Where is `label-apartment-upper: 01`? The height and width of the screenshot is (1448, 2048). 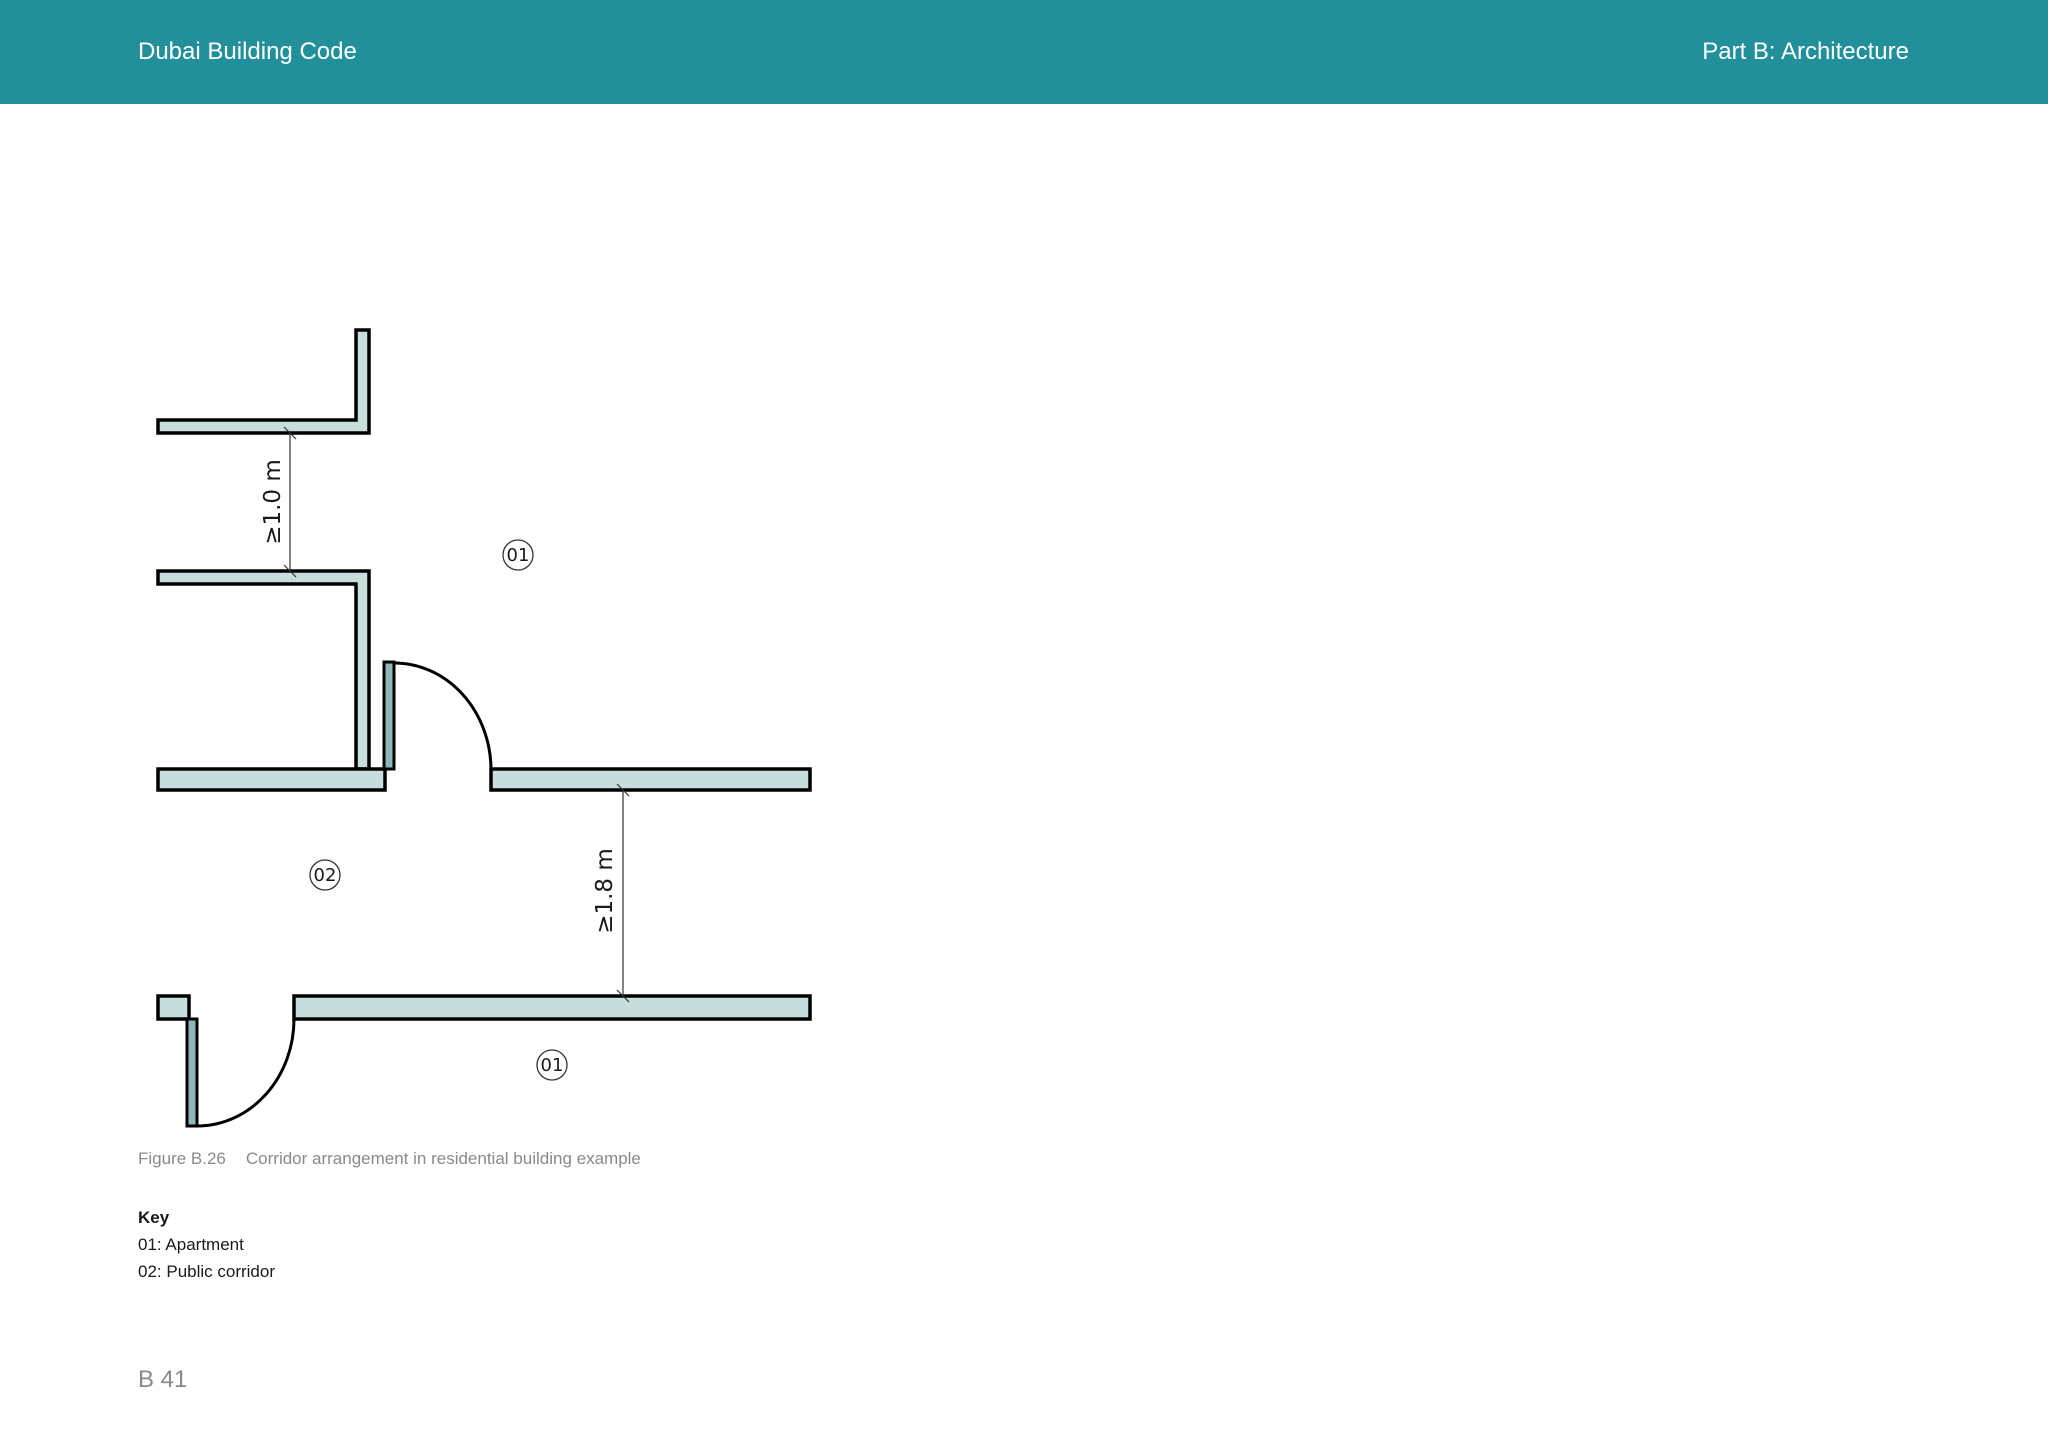
label-apartment-upper: 01 is located at coordinates (518, 555).